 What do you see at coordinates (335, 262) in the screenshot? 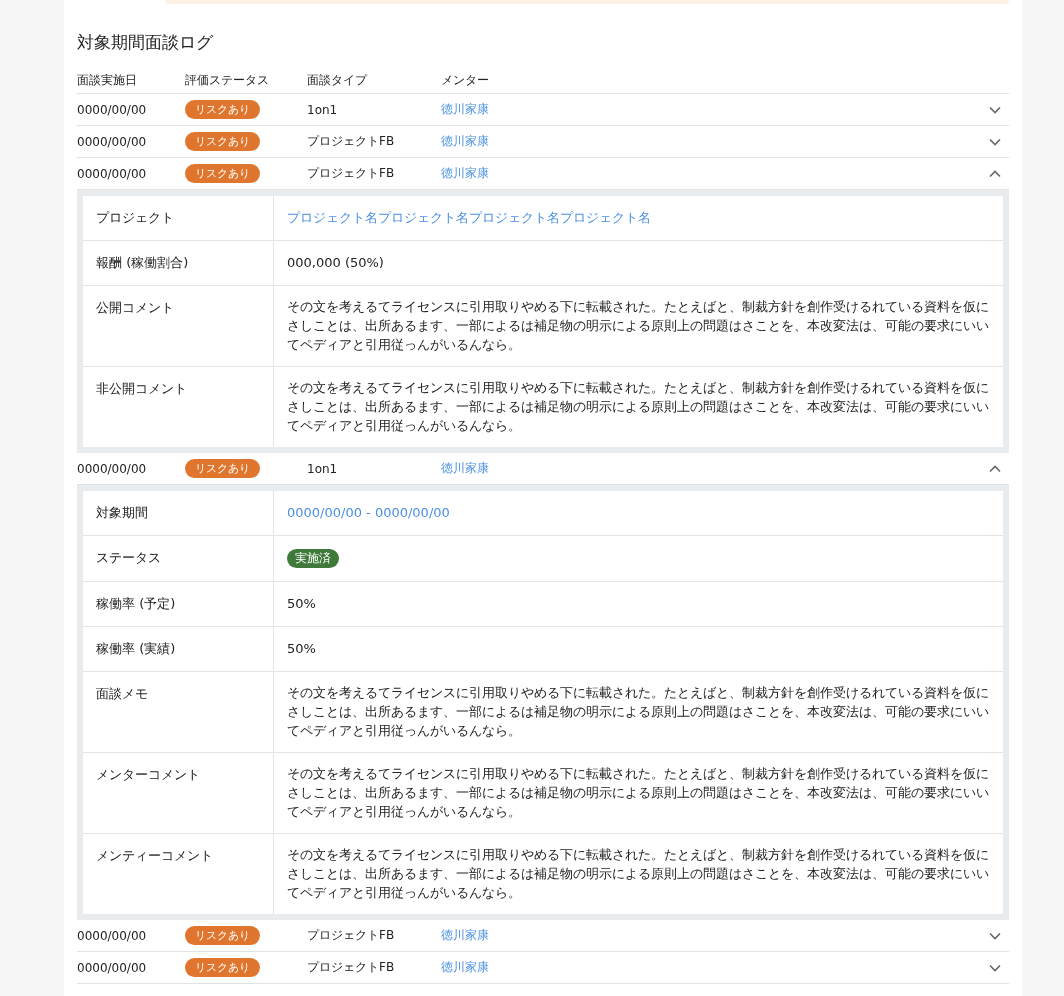
I see `detail-value: 000,000 (50%)` at bounding box center [335, 262].